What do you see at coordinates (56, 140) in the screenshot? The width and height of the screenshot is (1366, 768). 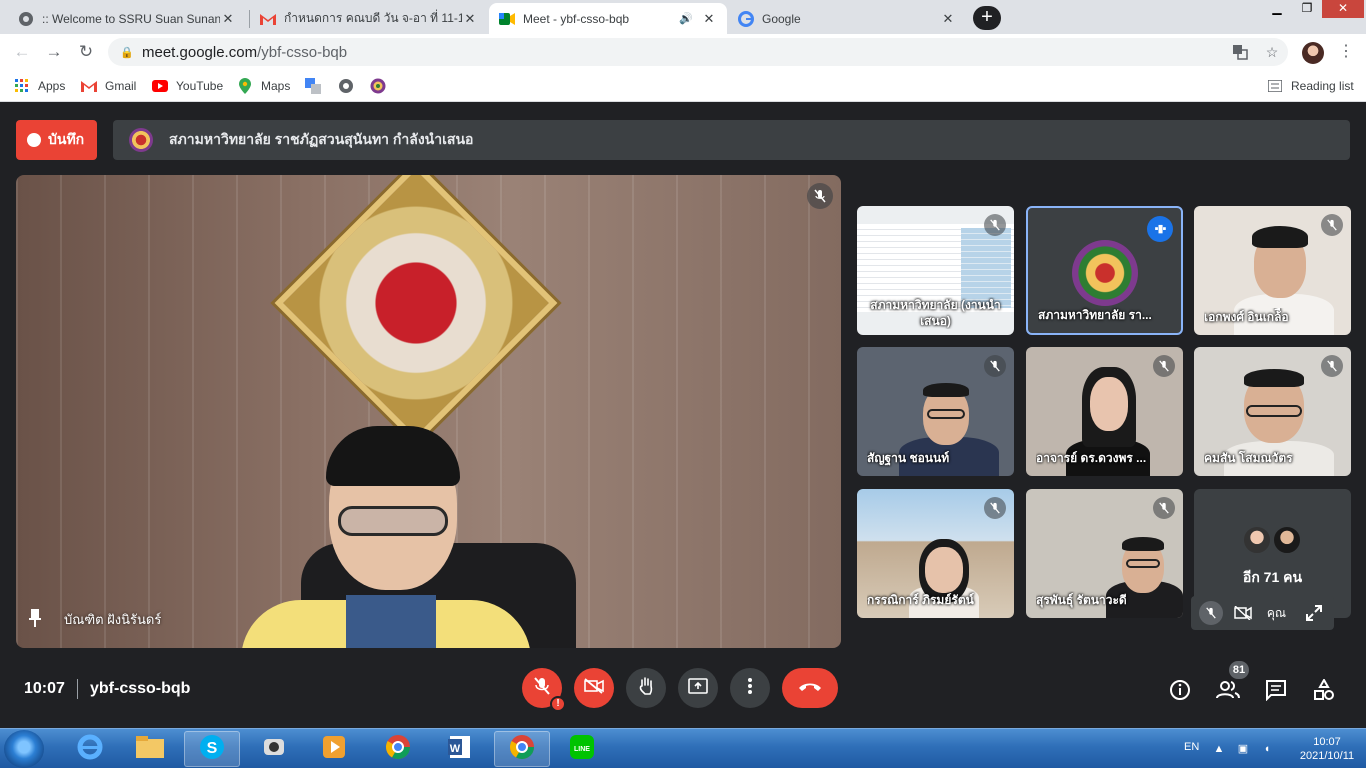 I see `recording-indicator: บันทึก` at bounding box center [56, 140].